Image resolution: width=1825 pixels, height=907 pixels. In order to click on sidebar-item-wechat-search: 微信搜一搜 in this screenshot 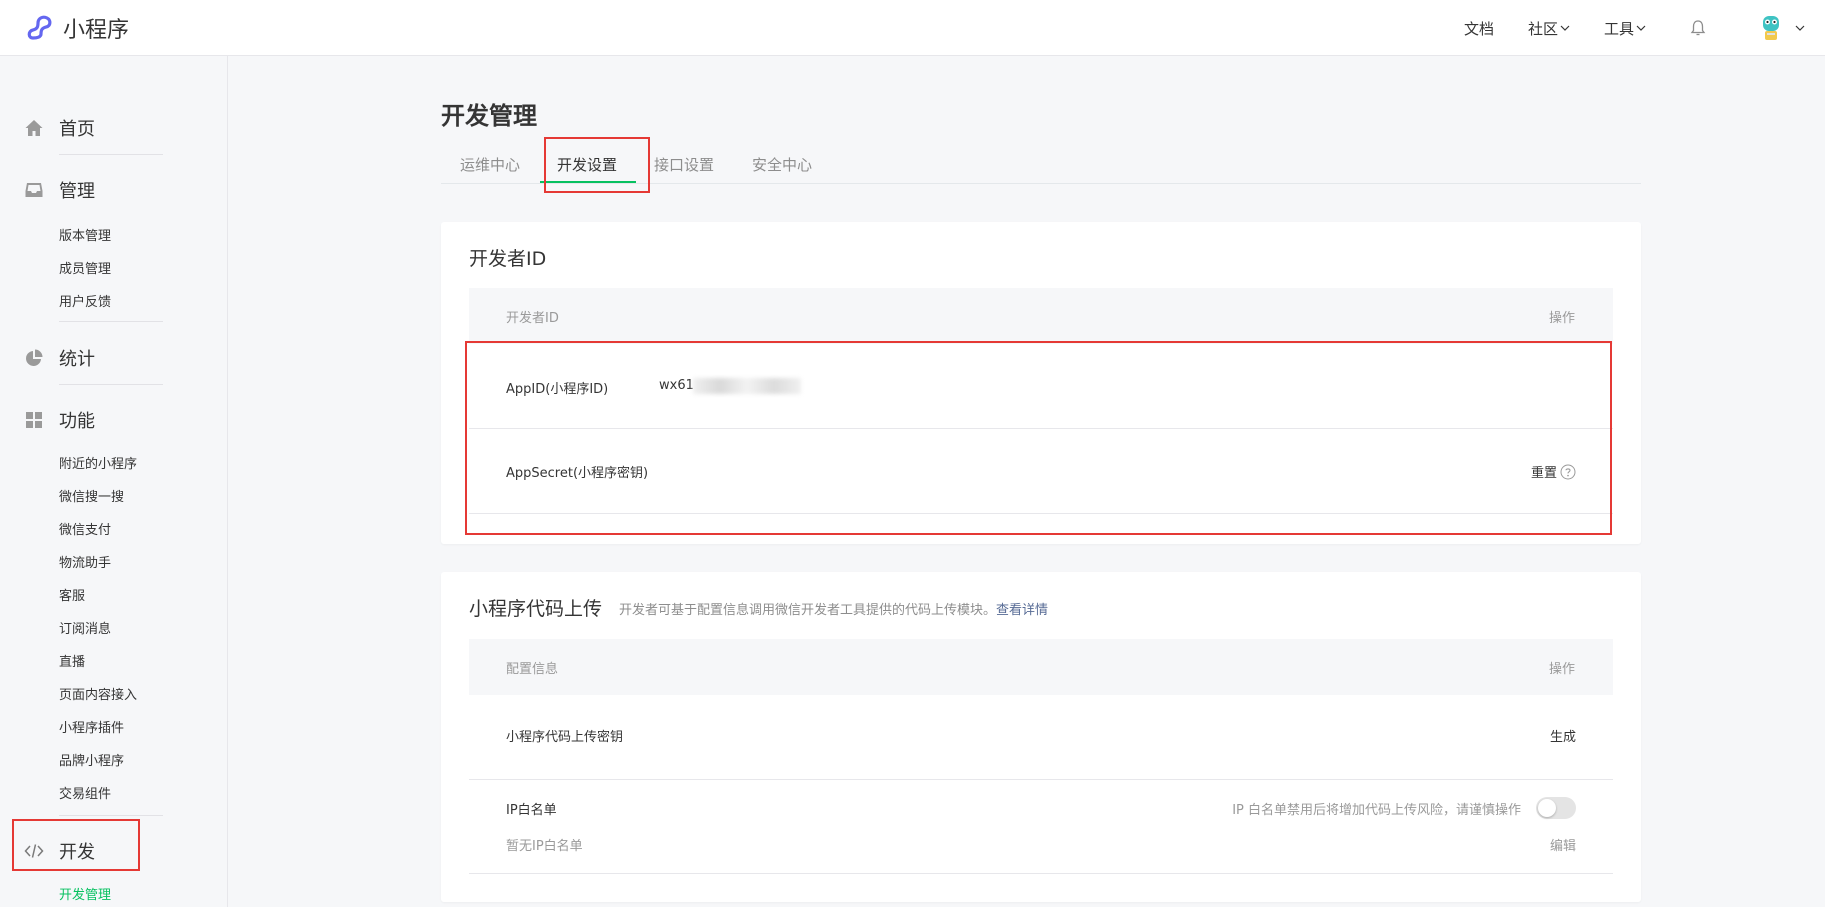, I will do `click(91, 495)`.